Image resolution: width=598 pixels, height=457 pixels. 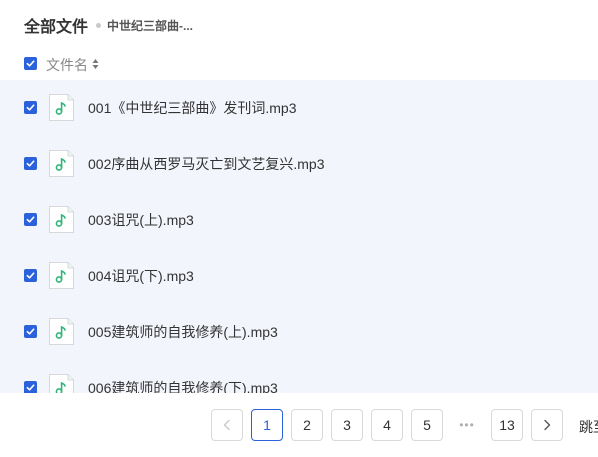 I want to click on chevron-left-icon, so click(x=226, y=425).